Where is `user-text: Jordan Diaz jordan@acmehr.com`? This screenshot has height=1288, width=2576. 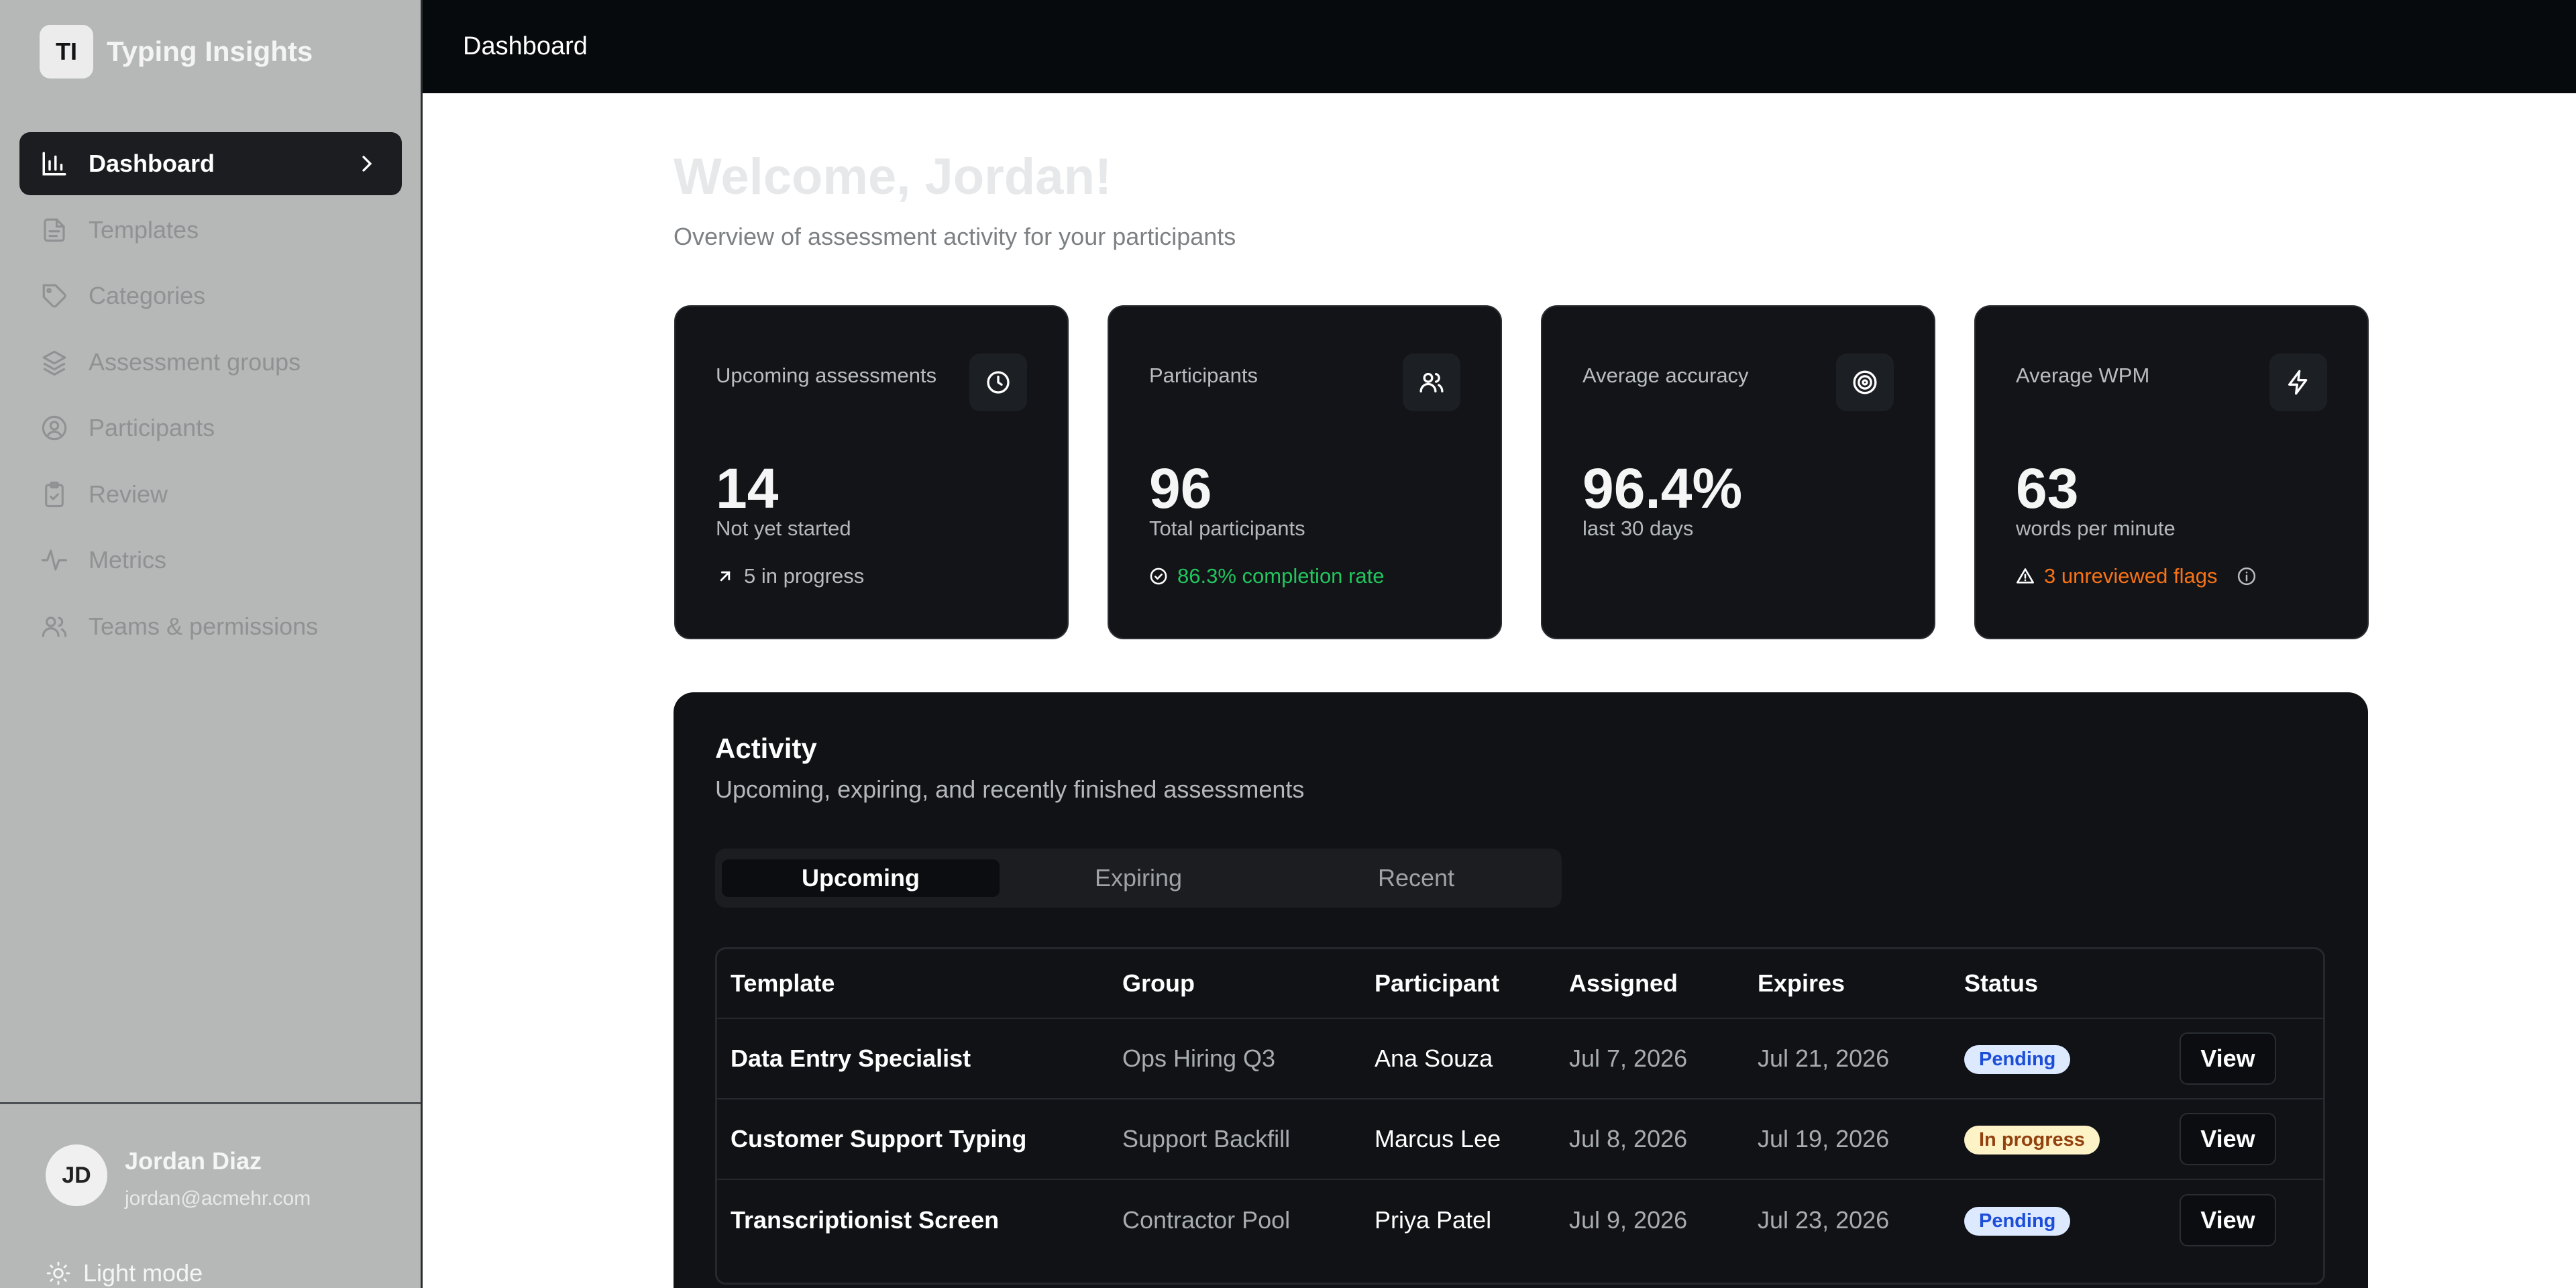 user-text: Jordan Diaz jordan@acmehr.com is located at coordinates (218, 1178).